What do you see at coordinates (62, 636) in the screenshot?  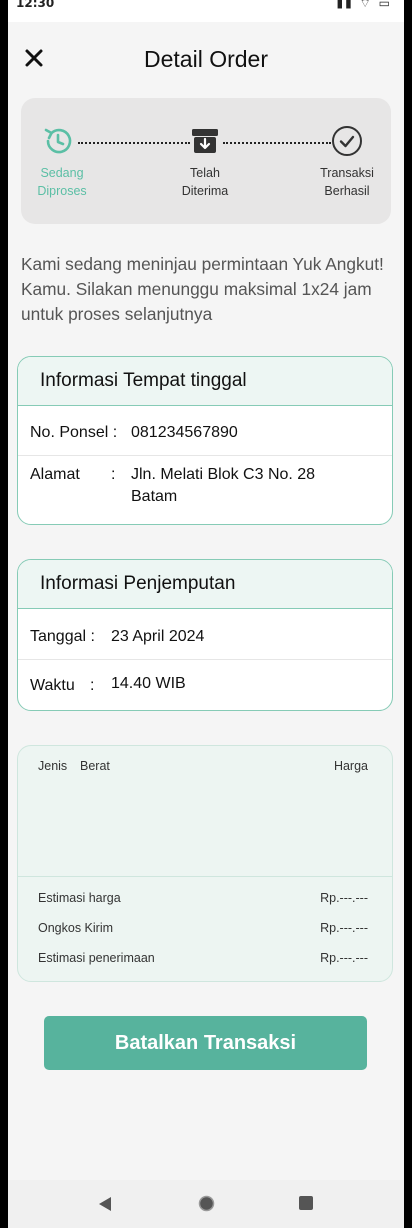 I see `date-label: Tanggal :` at bounding box center [62, 636].